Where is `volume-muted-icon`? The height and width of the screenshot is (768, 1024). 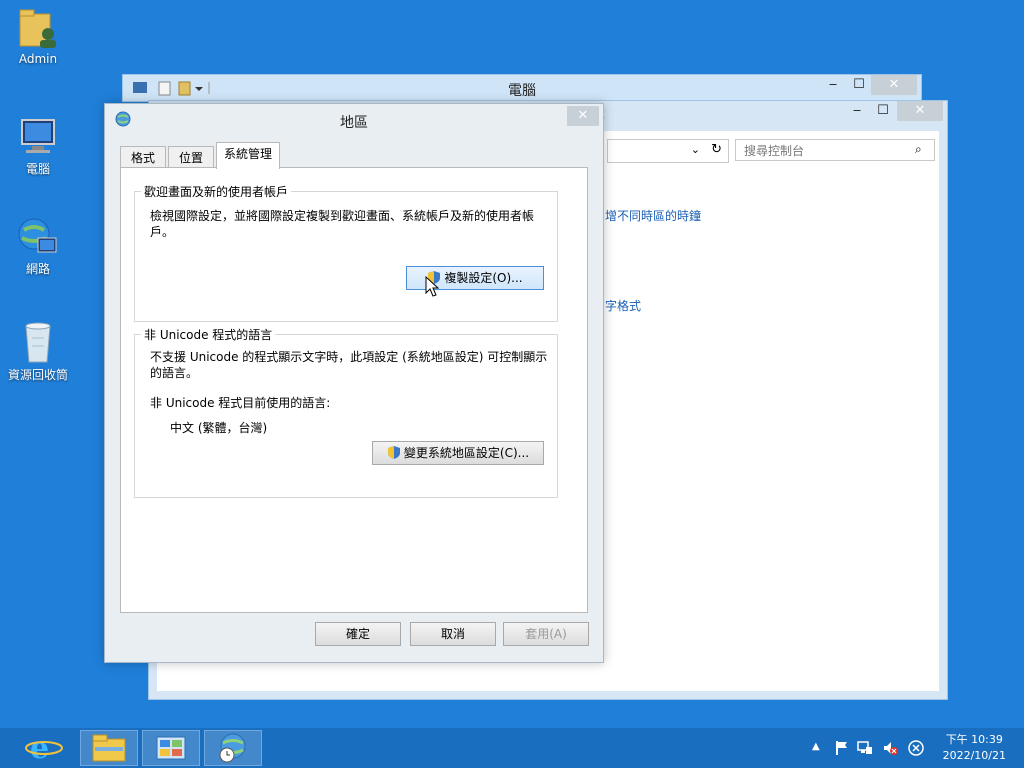 volume-muted-icon is located at coordinates (890, 748).